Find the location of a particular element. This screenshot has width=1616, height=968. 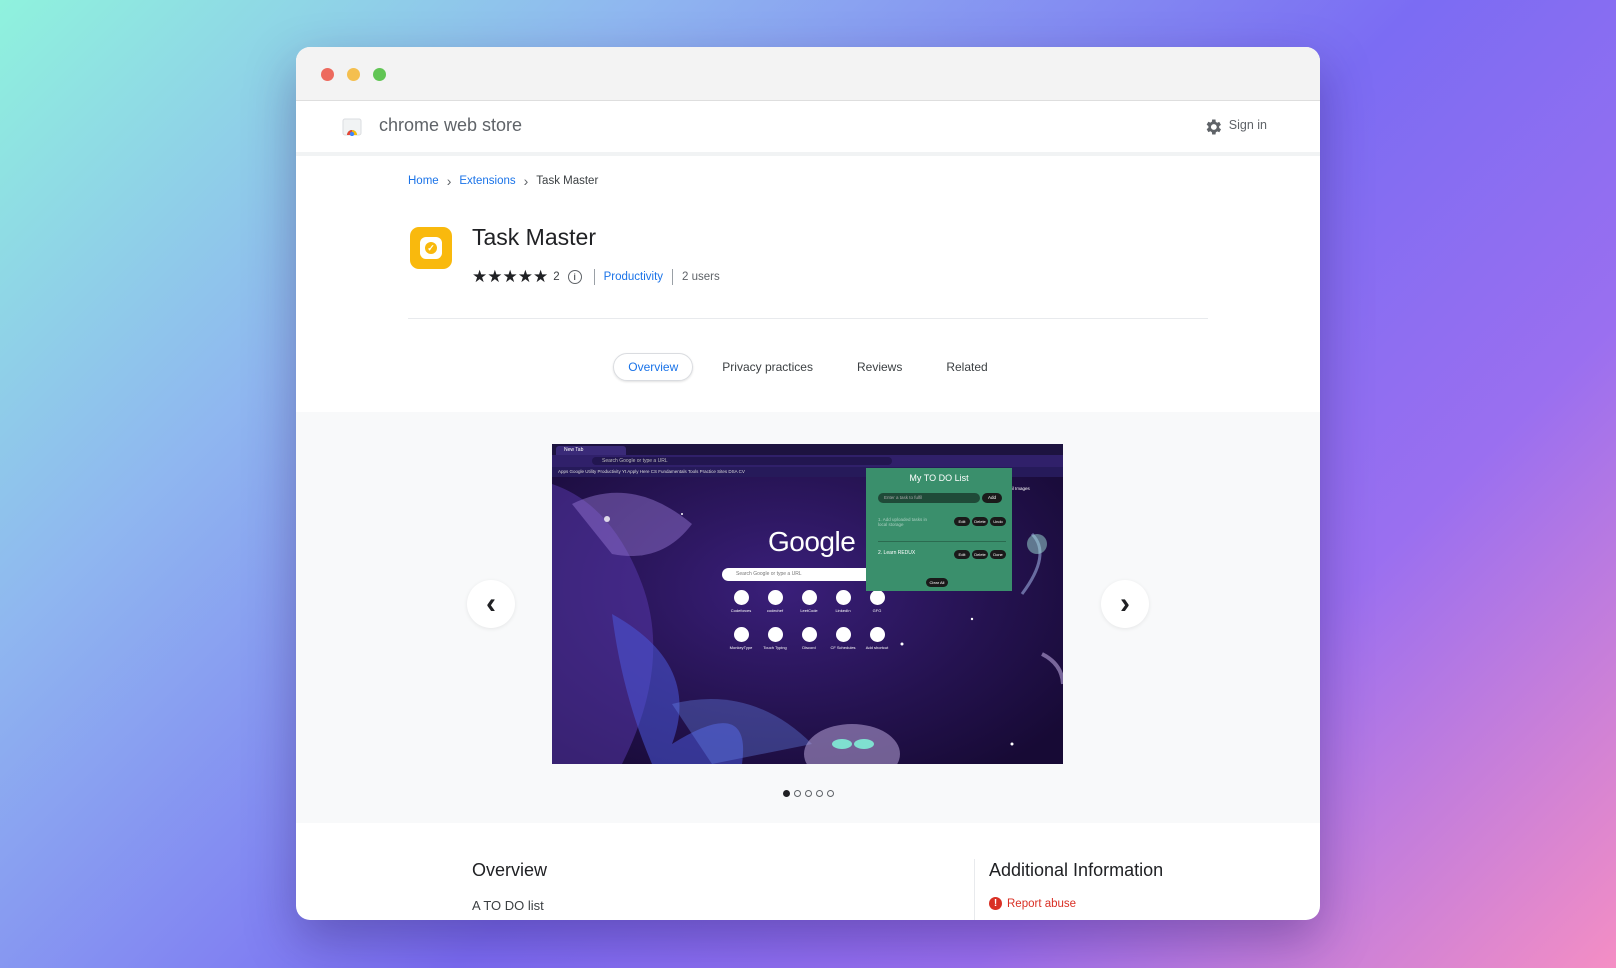

inner-shortcut: LinkedIn is located at coordinates (843, 601).